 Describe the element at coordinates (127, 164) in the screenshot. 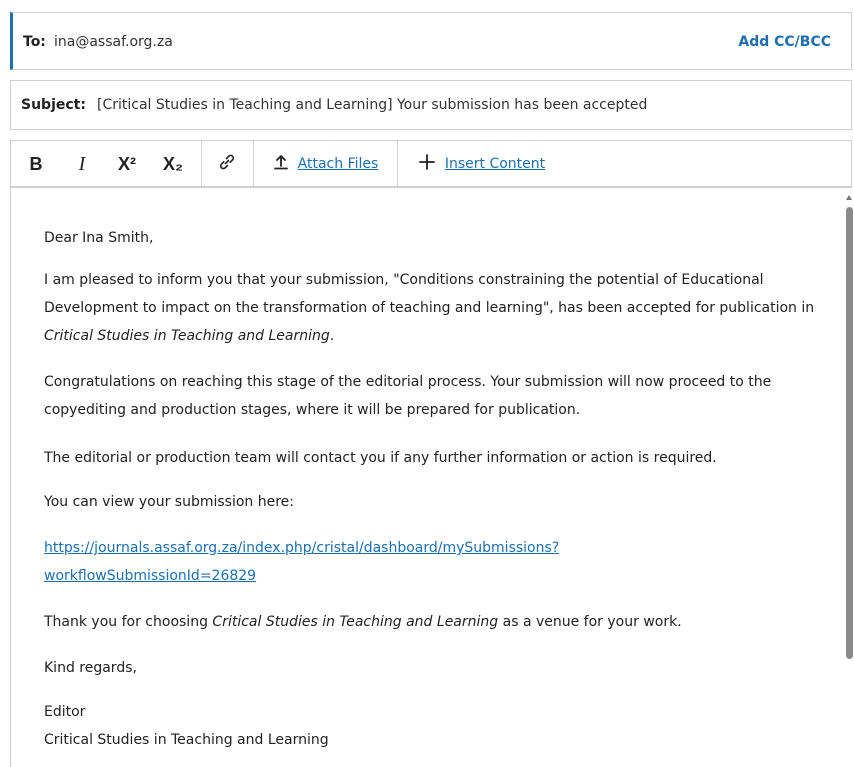

I see `superscript-button: X²` at that location.